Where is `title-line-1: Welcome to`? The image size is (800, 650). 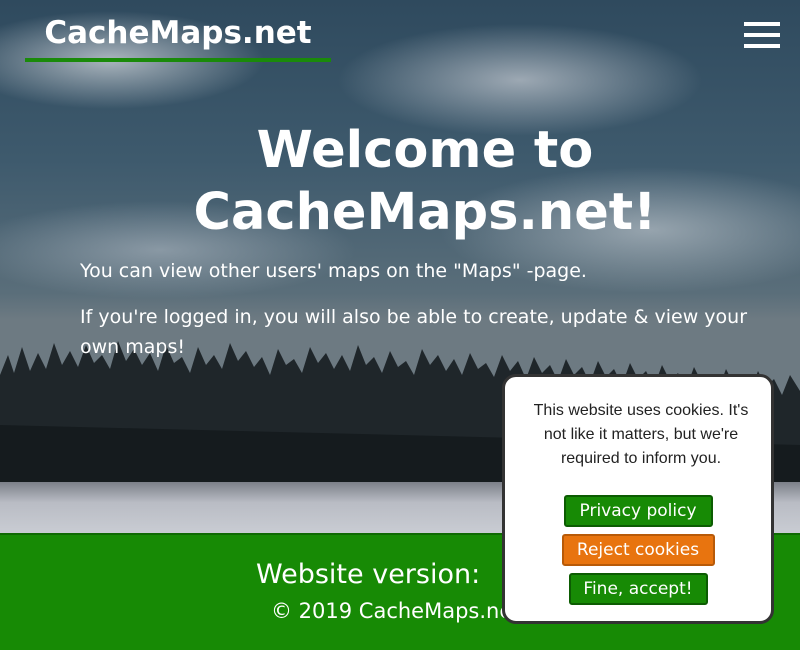 title-line-1: Welcome to is located at coordinates (425, 150).